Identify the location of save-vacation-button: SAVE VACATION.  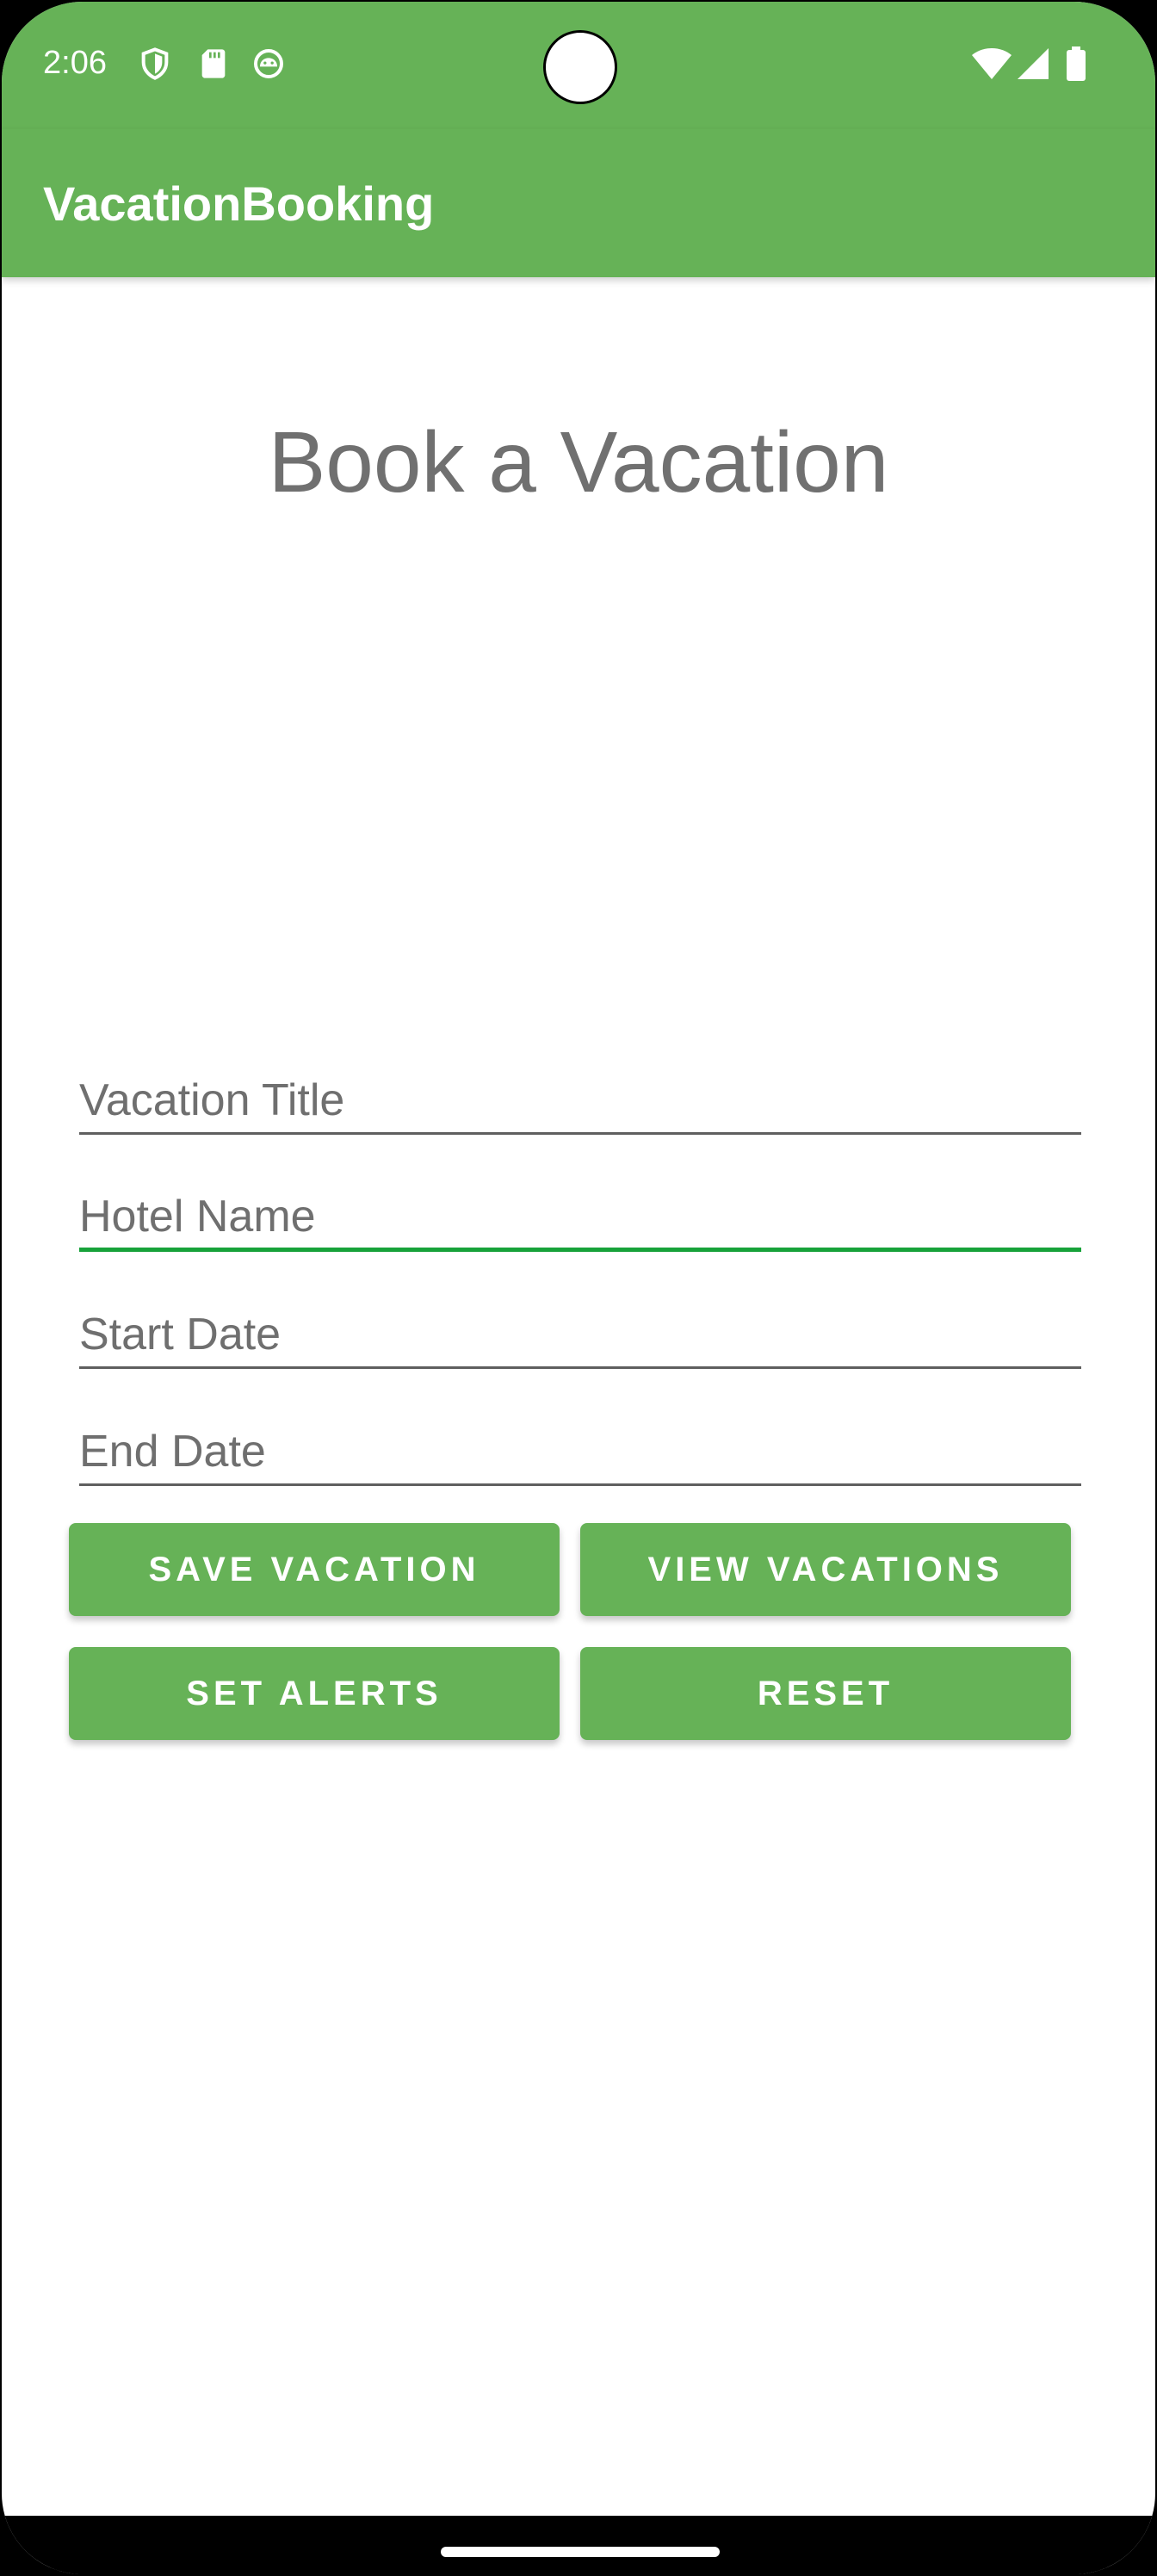
(314, 1570).